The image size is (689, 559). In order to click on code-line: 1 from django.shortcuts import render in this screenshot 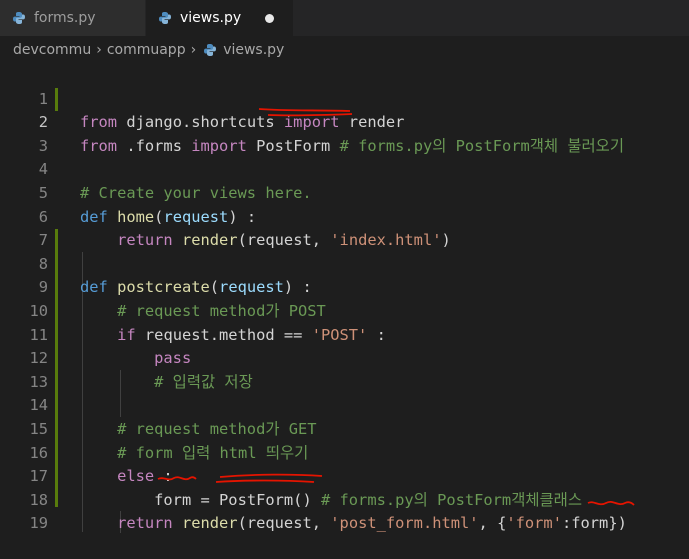, I will do `click(344, 98)`.